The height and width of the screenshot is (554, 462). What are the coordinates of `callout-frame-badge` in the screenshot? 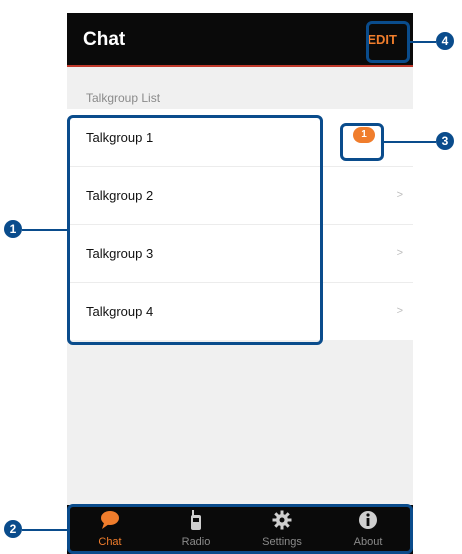 It's located at (362, 142).